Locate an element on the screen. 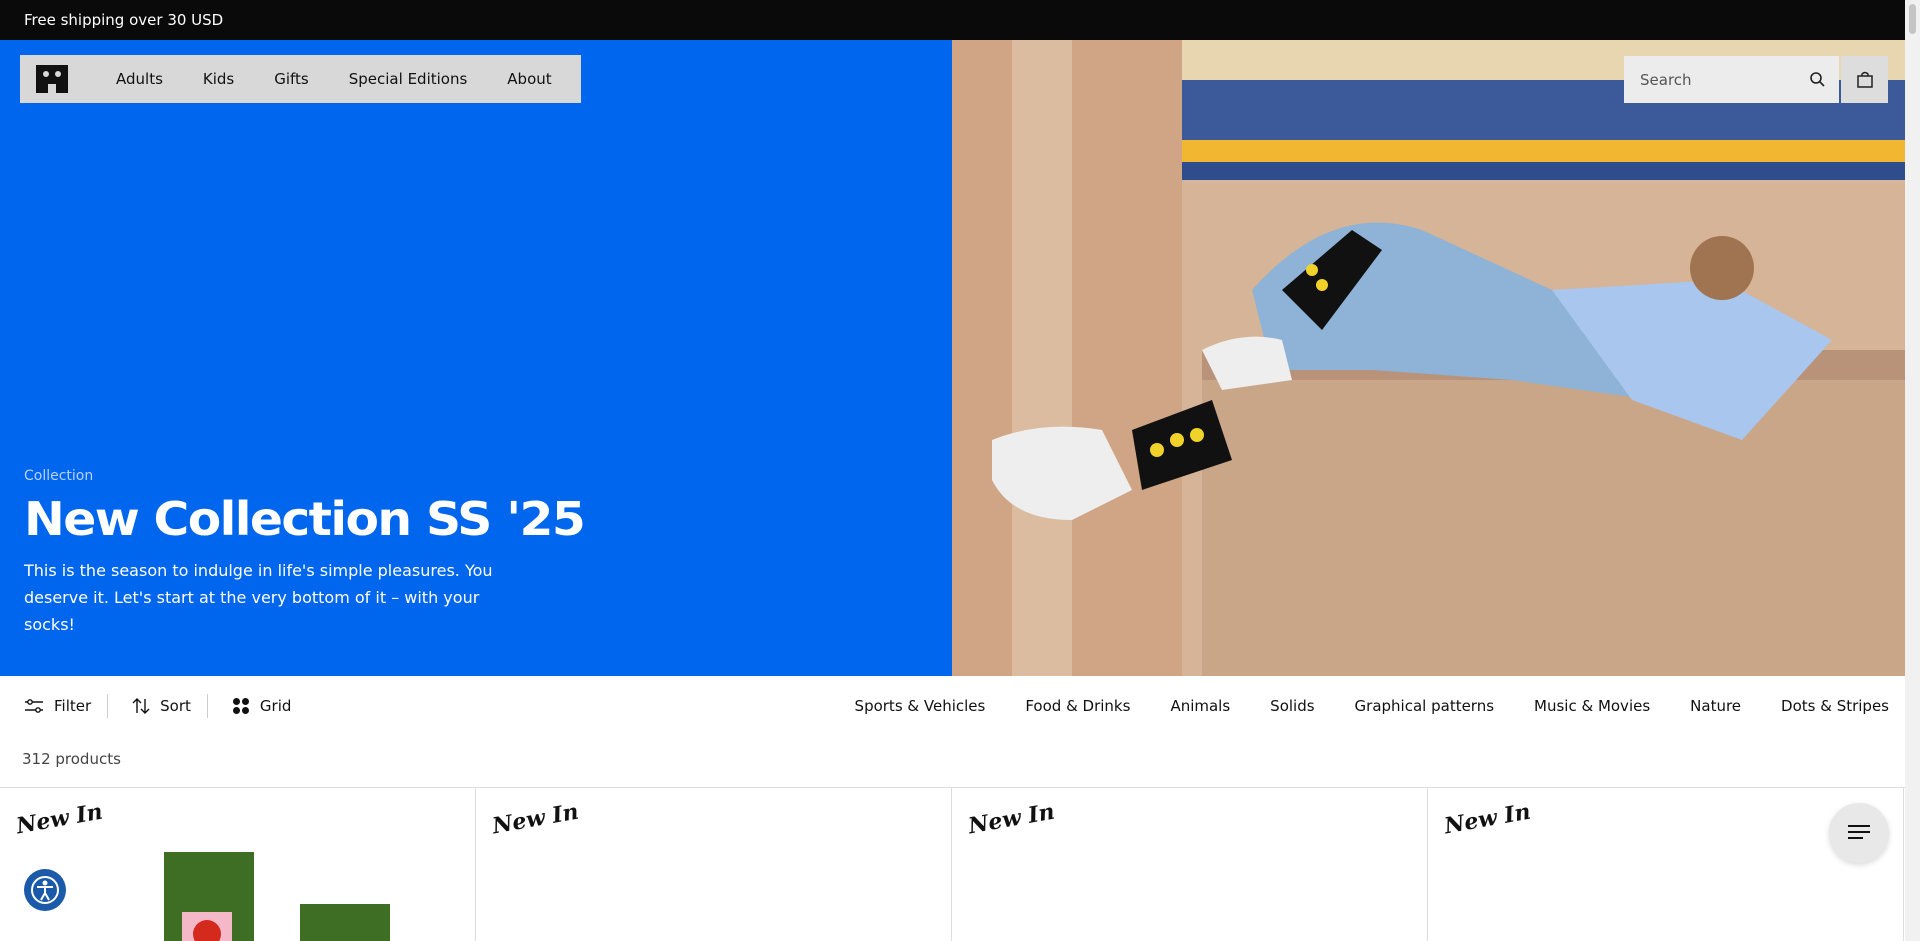 The image size is (1920, 941). nav-item-adults: Adults is located at coordinates (139, 79).